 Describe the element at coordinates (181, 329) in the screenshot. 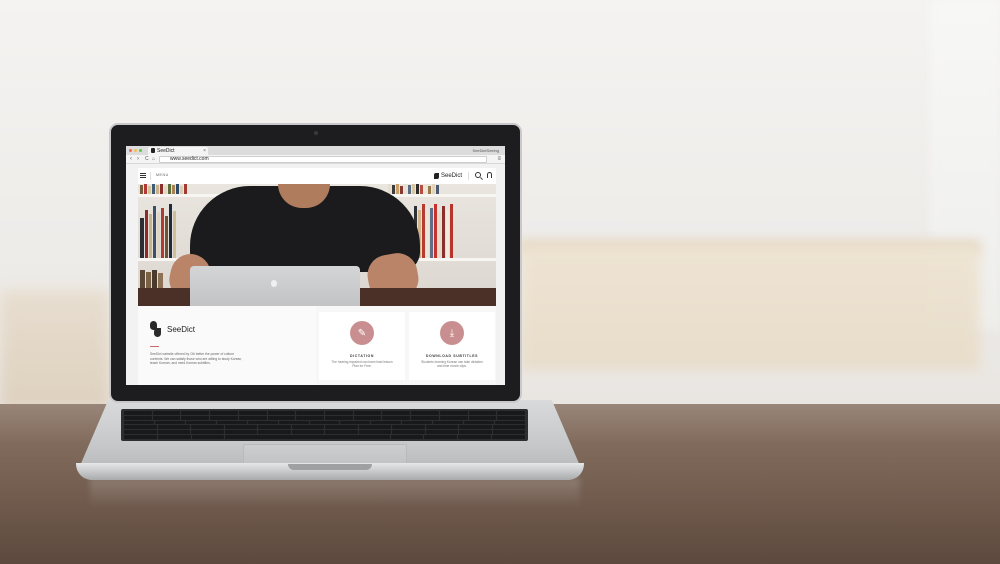

I see `about-brand: SeeDict` at that location.